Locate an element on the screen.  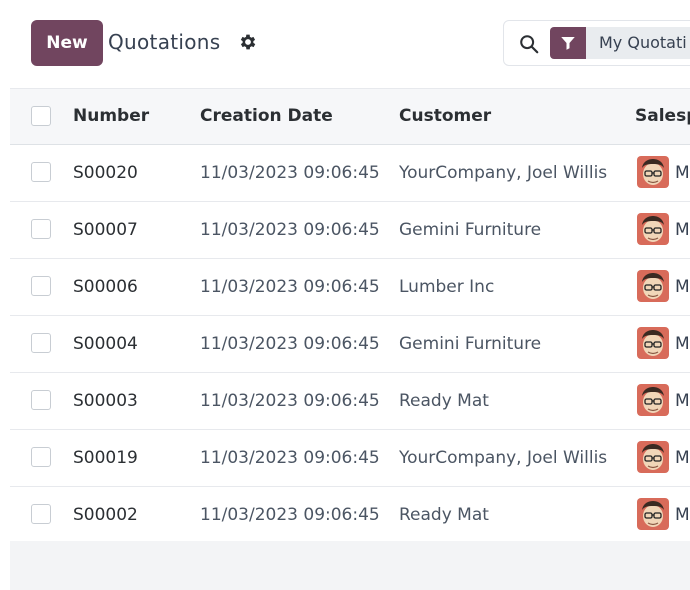
table-header: Number Creation Date Customer Salesp is located at coordinates (350, 116).